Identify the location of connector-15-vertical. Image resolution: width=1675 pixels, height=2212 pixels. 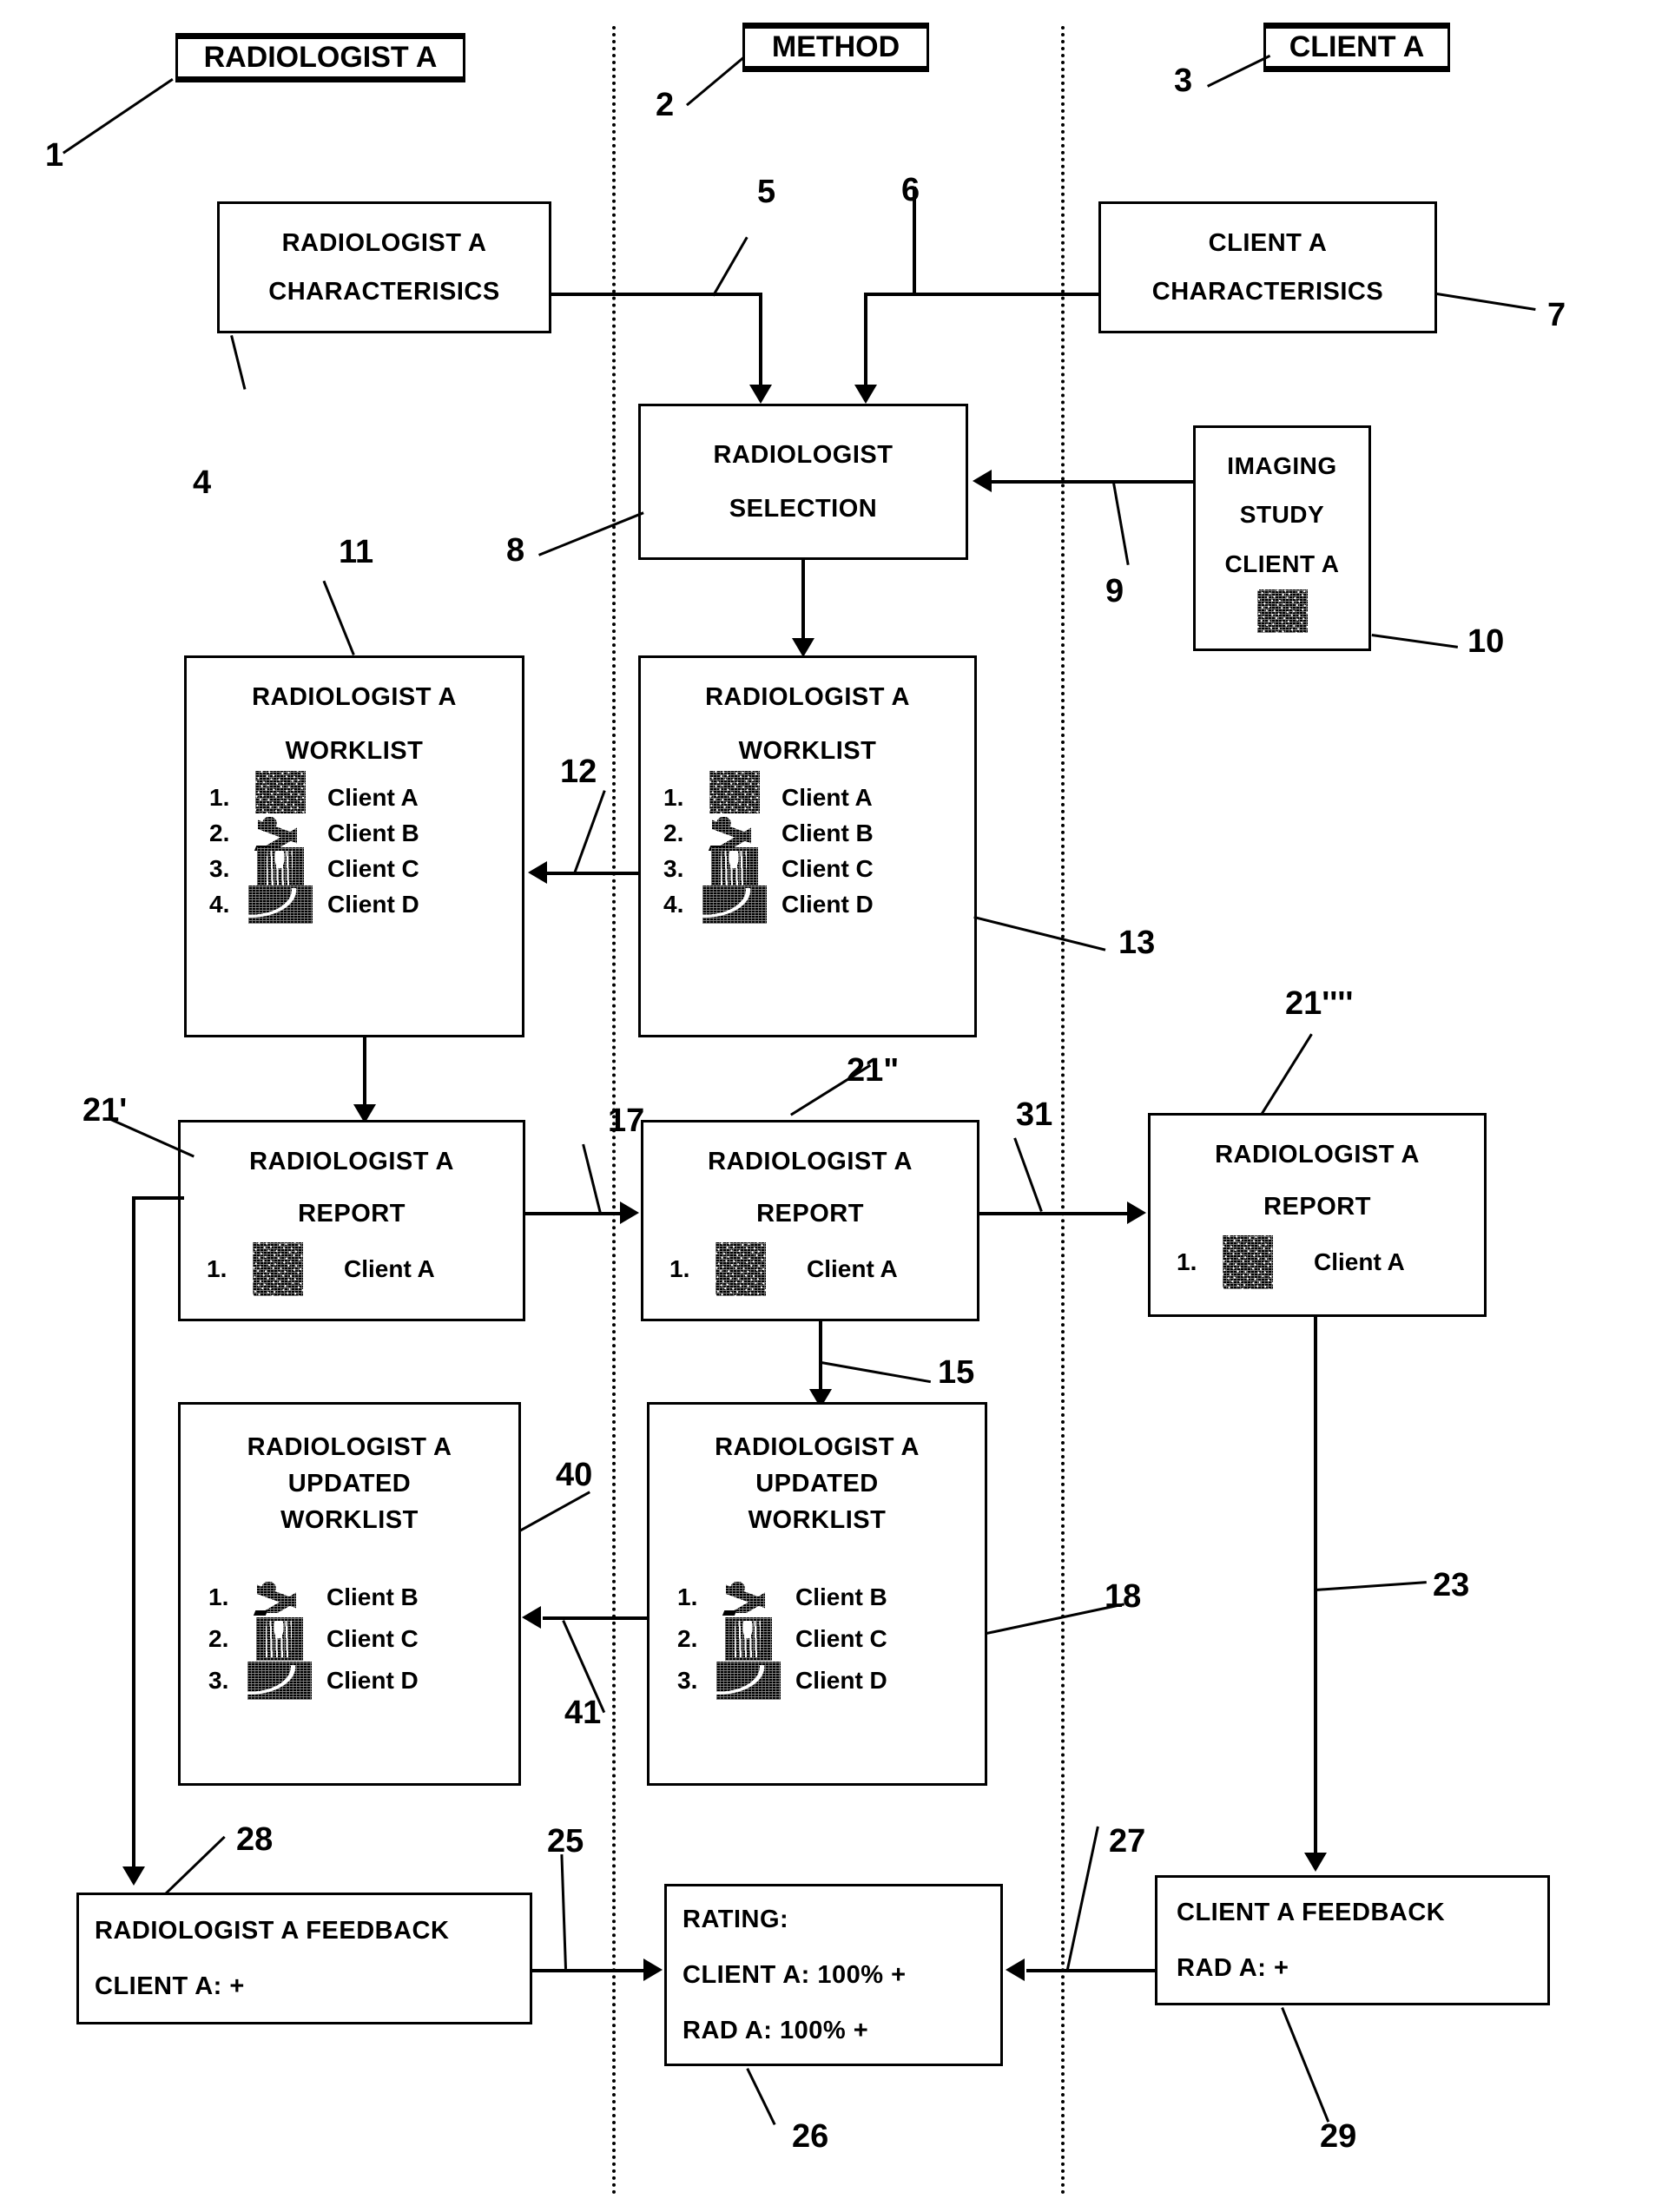
(820, 1358).